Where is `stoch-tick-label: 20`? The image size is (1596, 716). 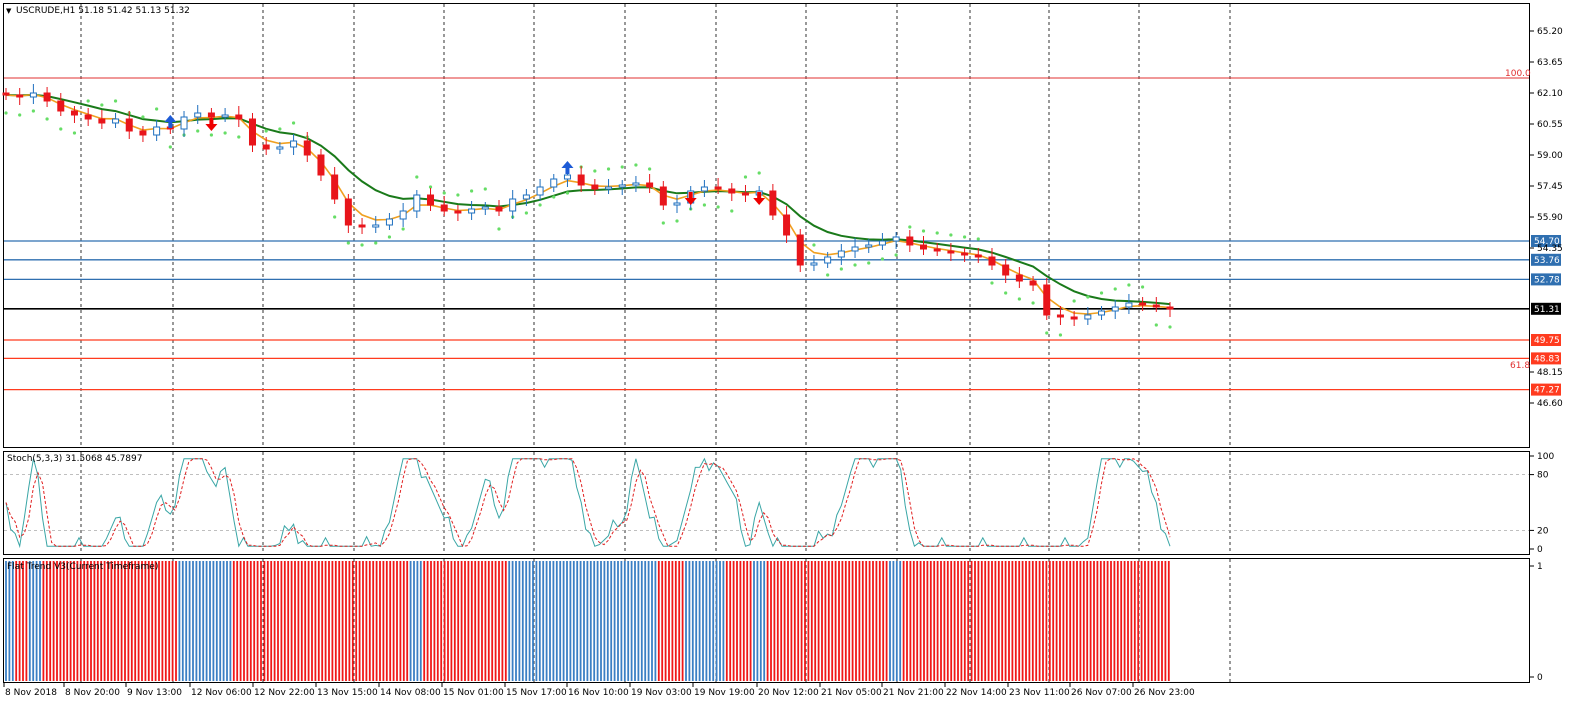
stoch-tick-label: 20 is located at coordinates (1543, 531).